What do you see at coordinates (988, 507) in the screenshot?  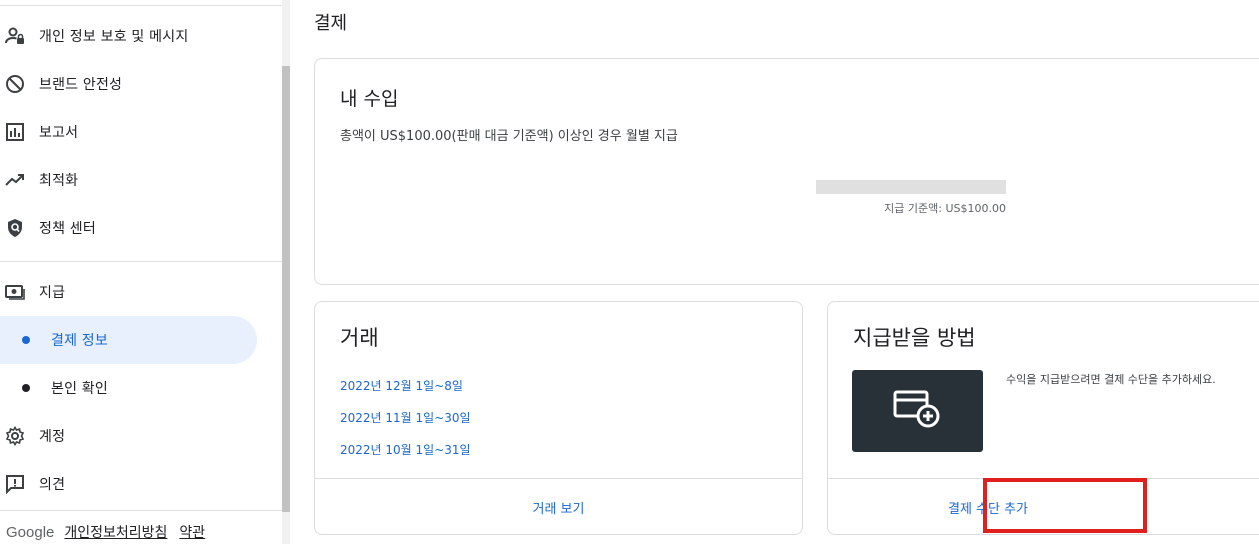 I see `add-payment-method-button: 결제 수단 추가` at bounding box center [988, 507].